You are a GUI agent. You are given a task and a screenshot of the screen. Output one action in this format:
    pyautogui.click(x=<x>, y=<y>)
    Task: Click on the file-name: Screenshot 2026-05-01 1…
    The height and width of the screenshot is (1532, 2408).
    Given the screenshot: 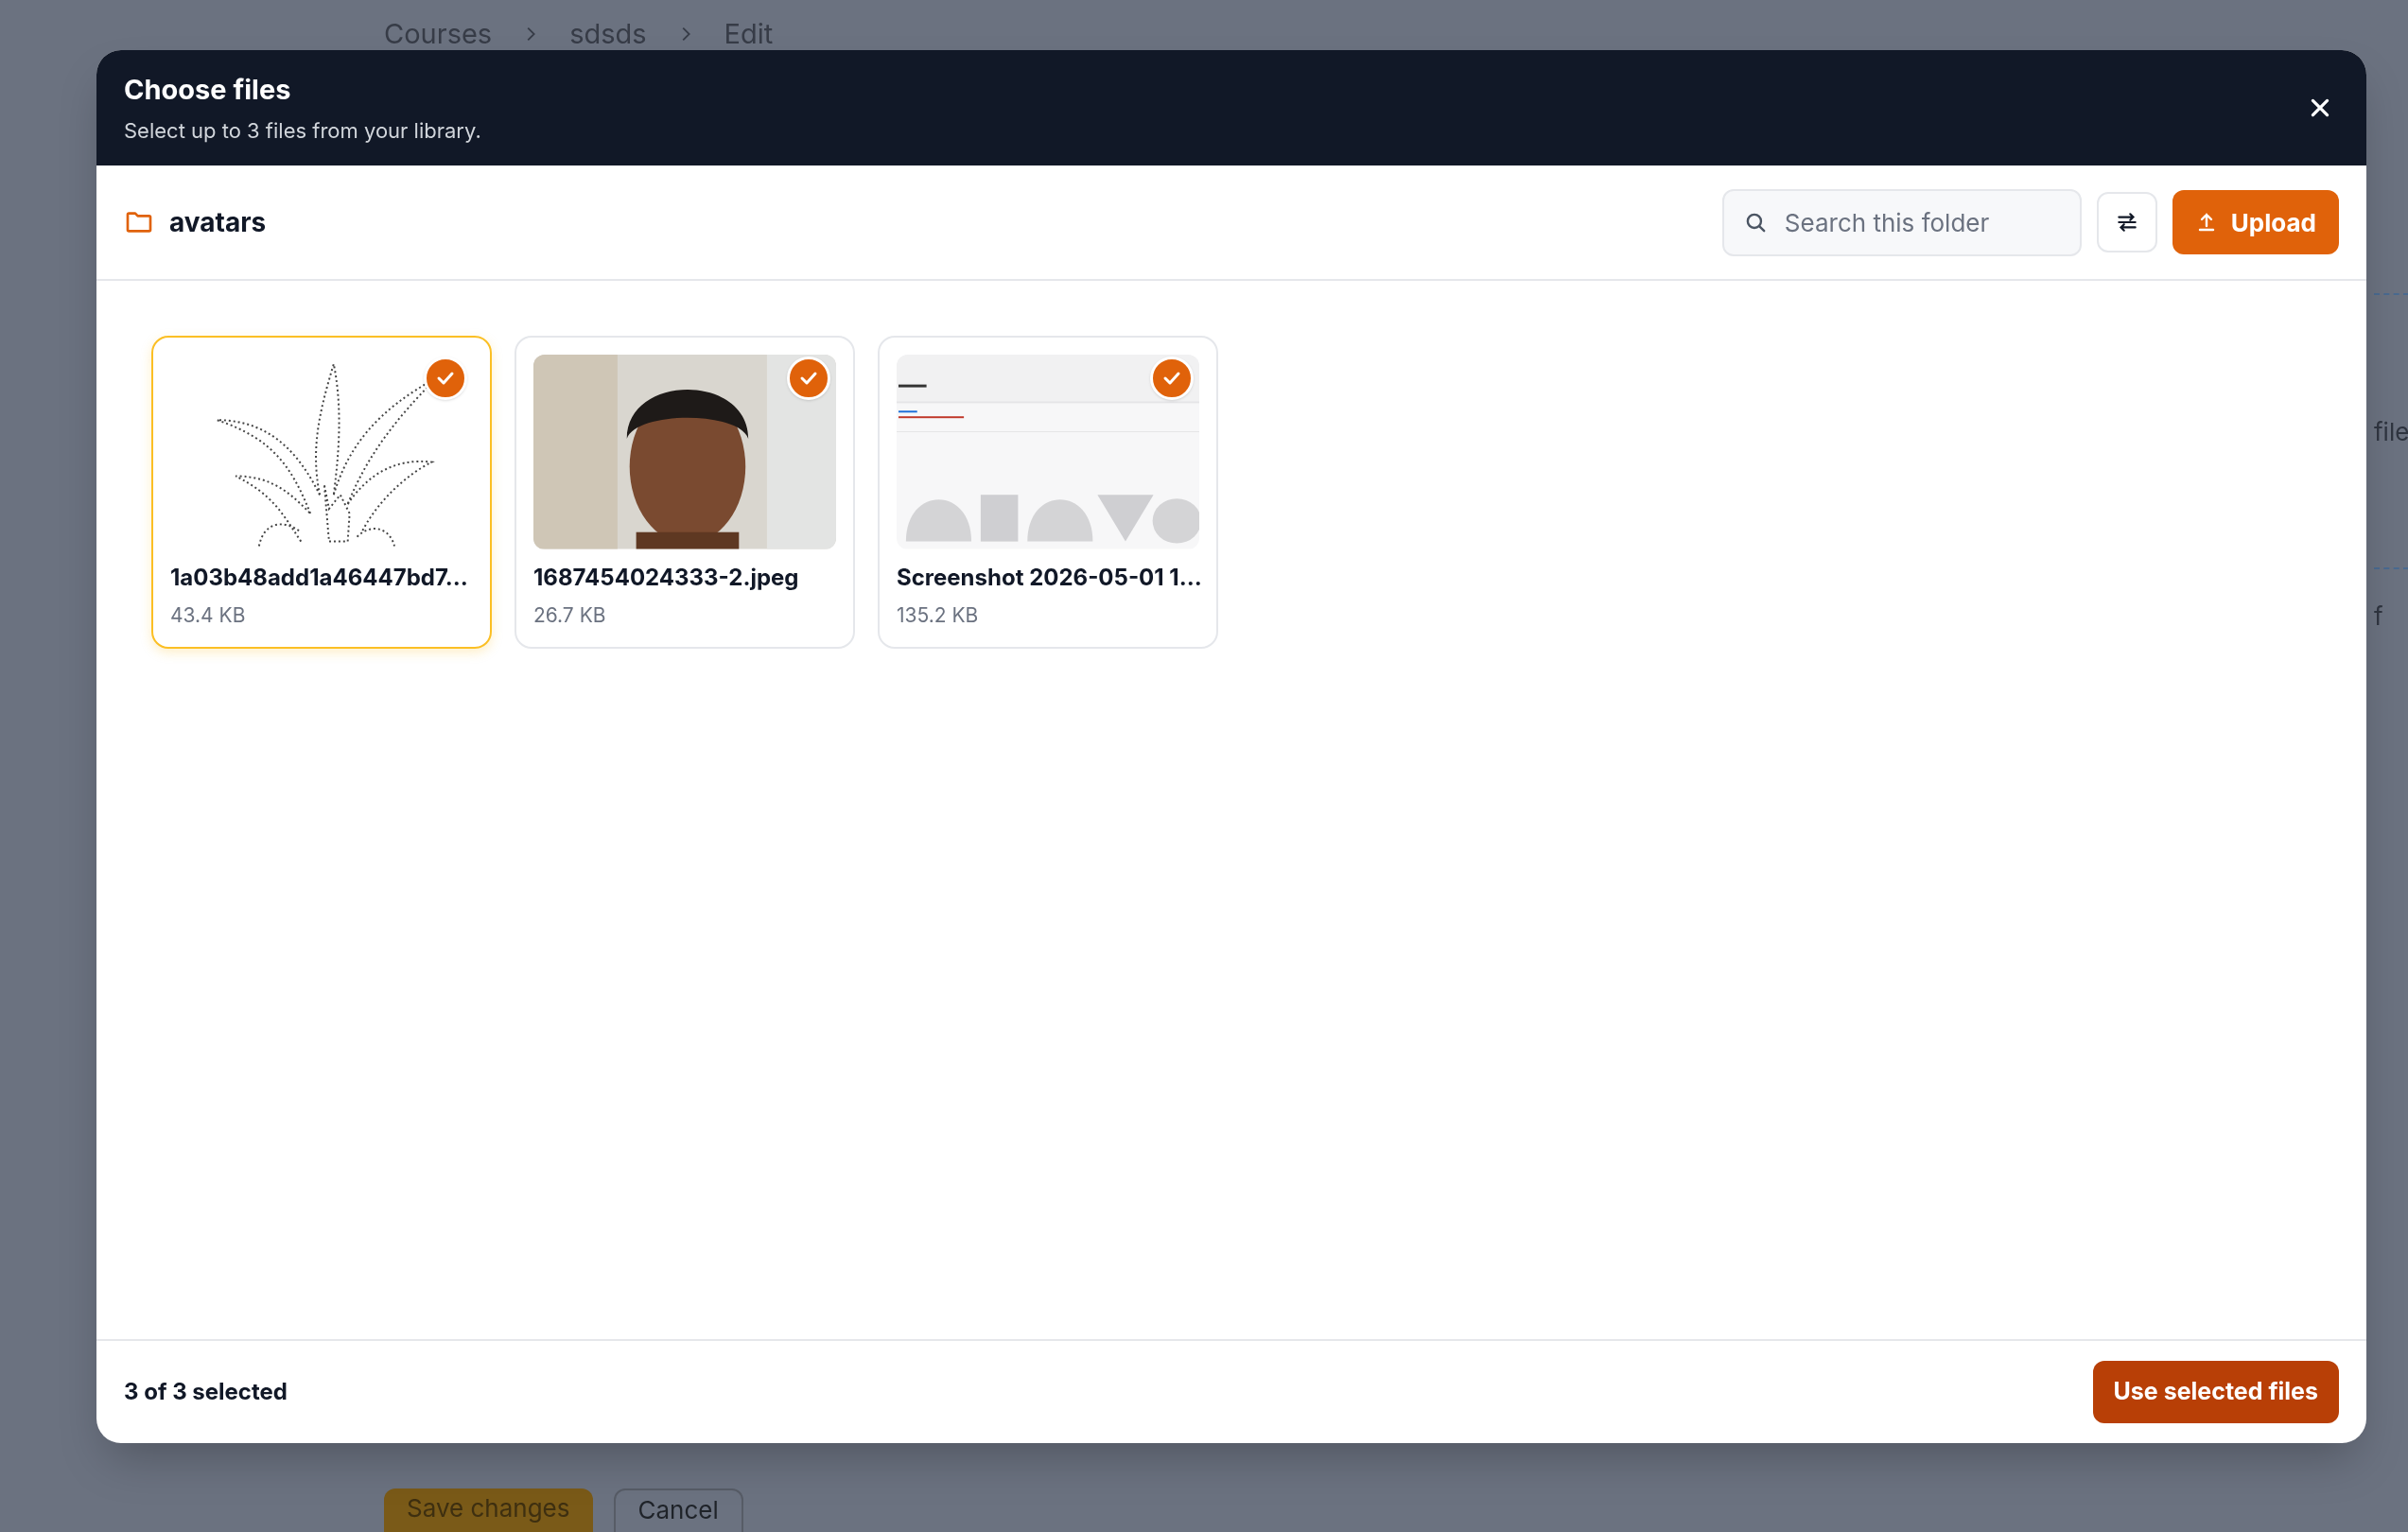 What is the action you would take?
    pyautogui.click(x=1048, y=577)
    